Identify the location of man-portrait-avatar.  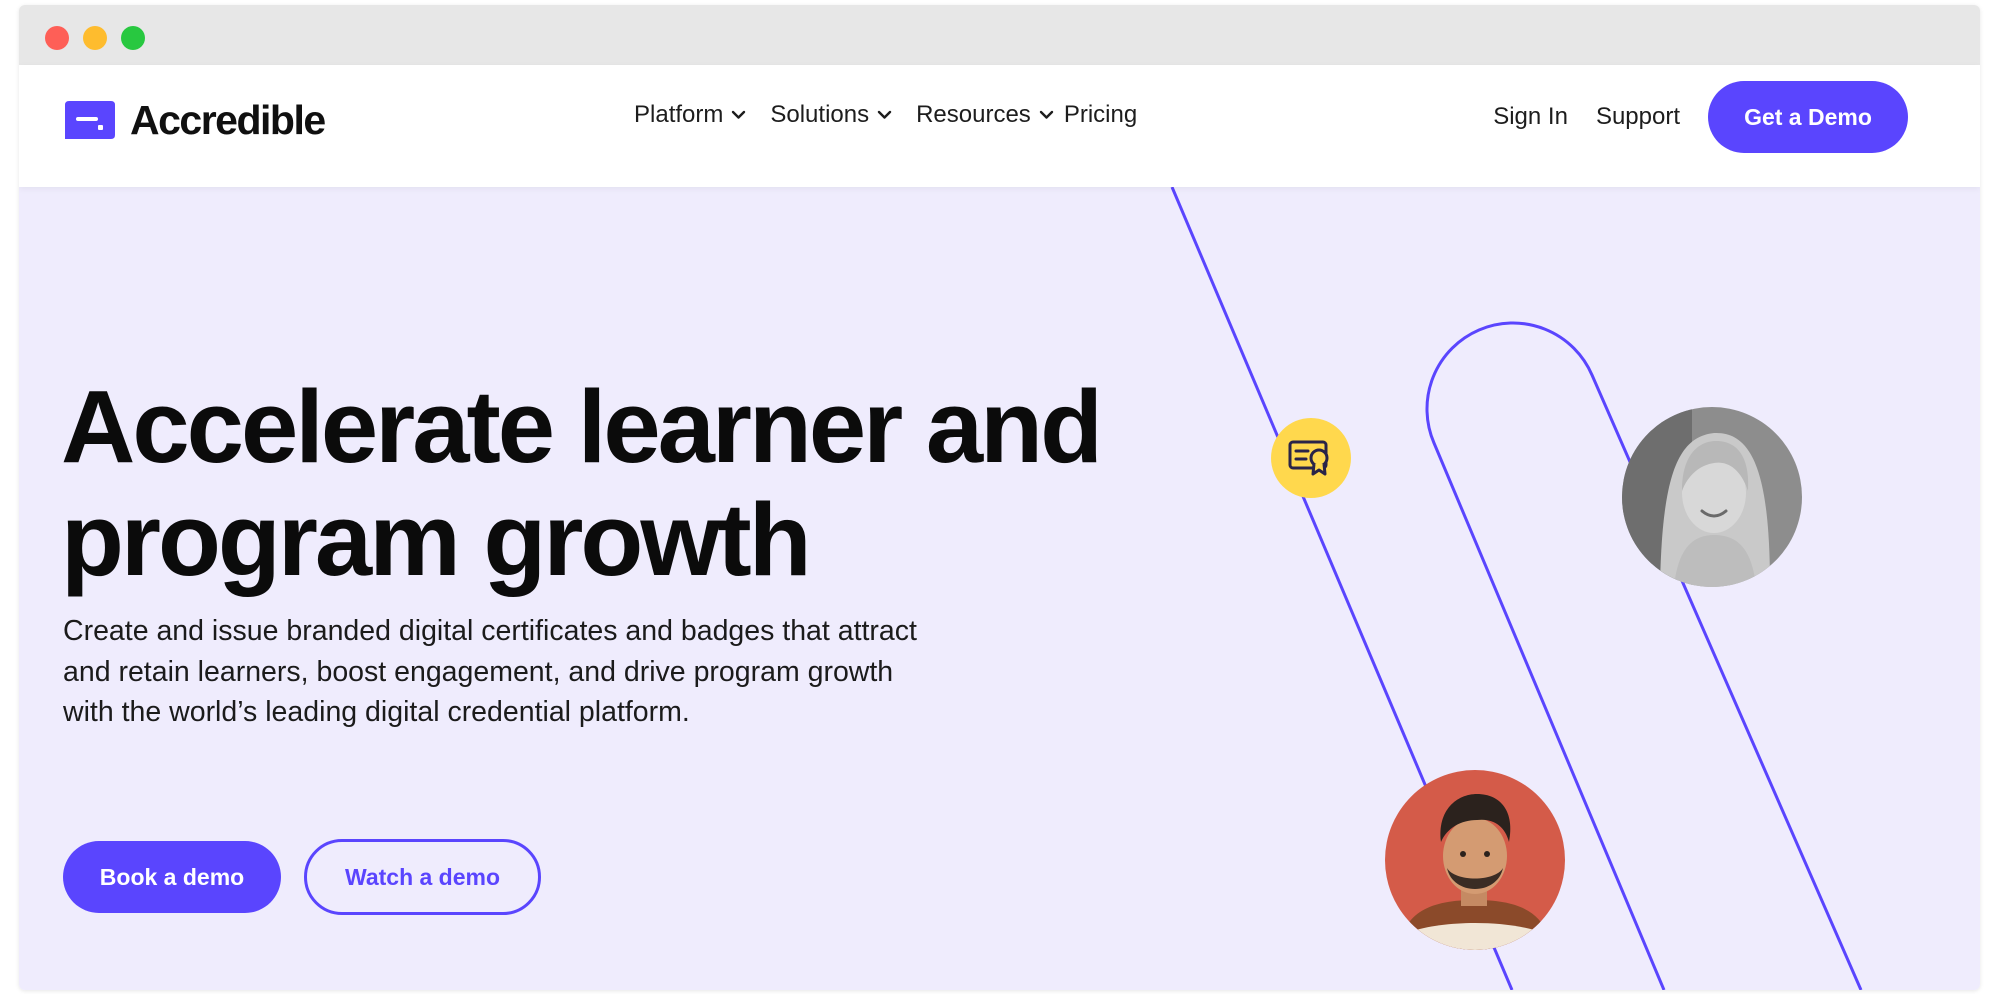
(1475, 860).